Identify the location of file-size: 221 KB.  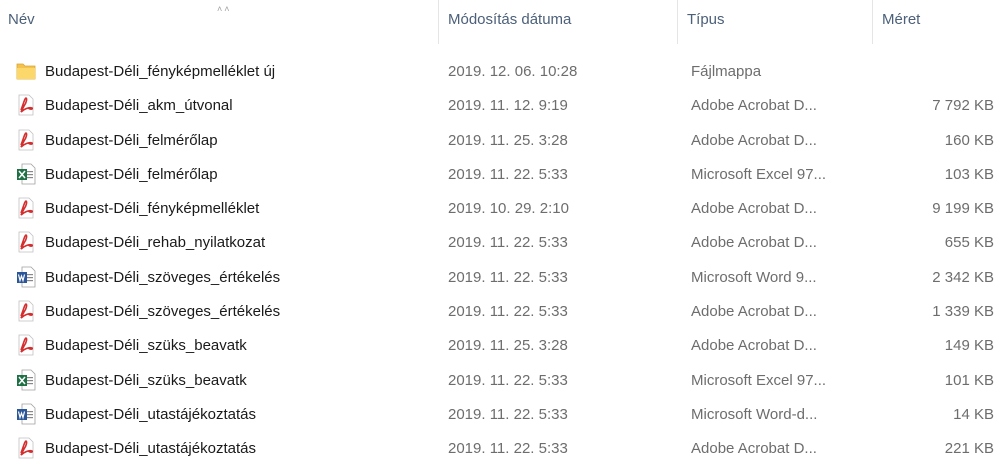
(969, 449).